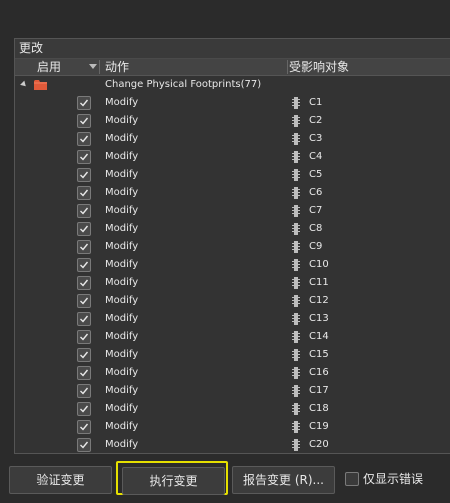  What do you see at coordinates (232, 391) in the screenshot?
I see `change-row: Modify C17` at bounding box center [232, 391].